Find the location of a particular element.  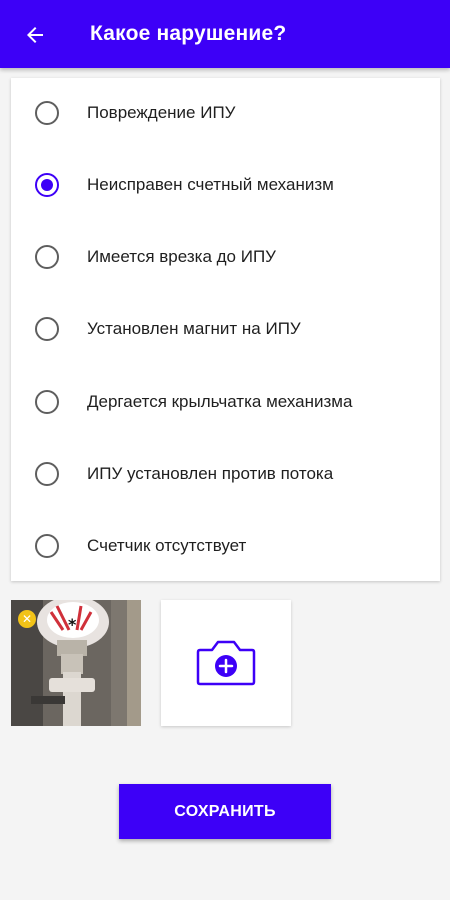

radio-dot is located at coordinates (47, 185).